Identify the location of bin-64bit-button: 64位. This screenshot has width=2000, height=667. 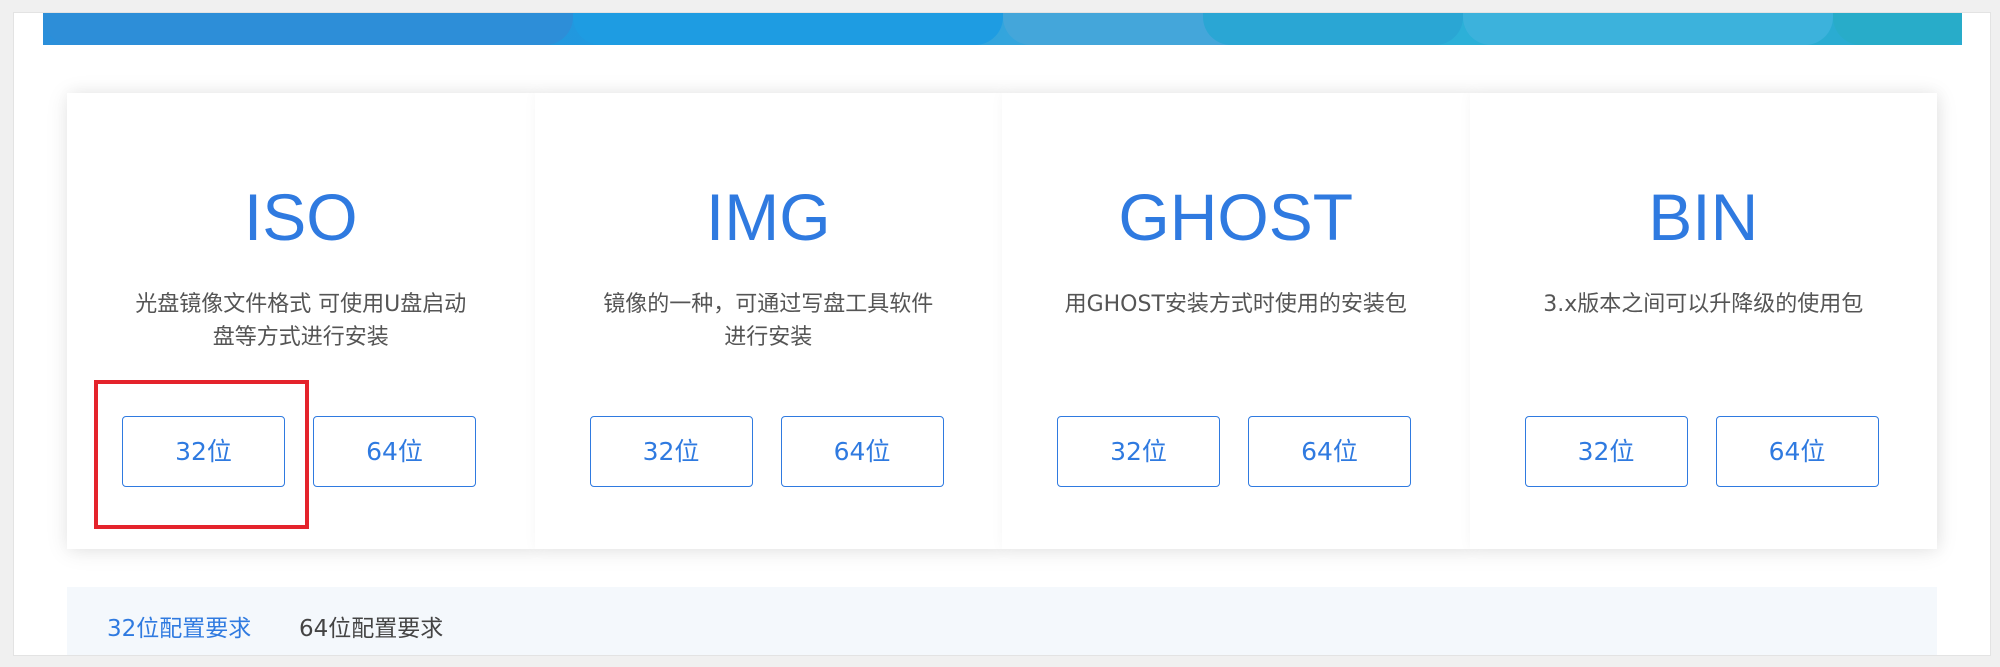
(1797, 451).